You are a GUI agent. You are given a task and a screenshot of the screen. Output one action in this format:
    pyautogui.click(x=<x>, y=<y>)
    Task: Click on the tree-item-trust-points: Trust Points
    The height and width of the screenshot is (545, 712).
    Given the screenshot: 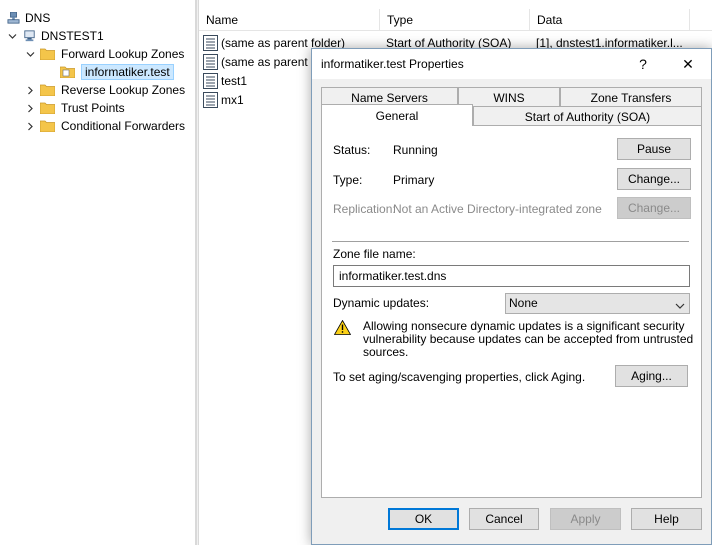 What is the action you would take?
    pyautogui.click(x=74, y=108)
    